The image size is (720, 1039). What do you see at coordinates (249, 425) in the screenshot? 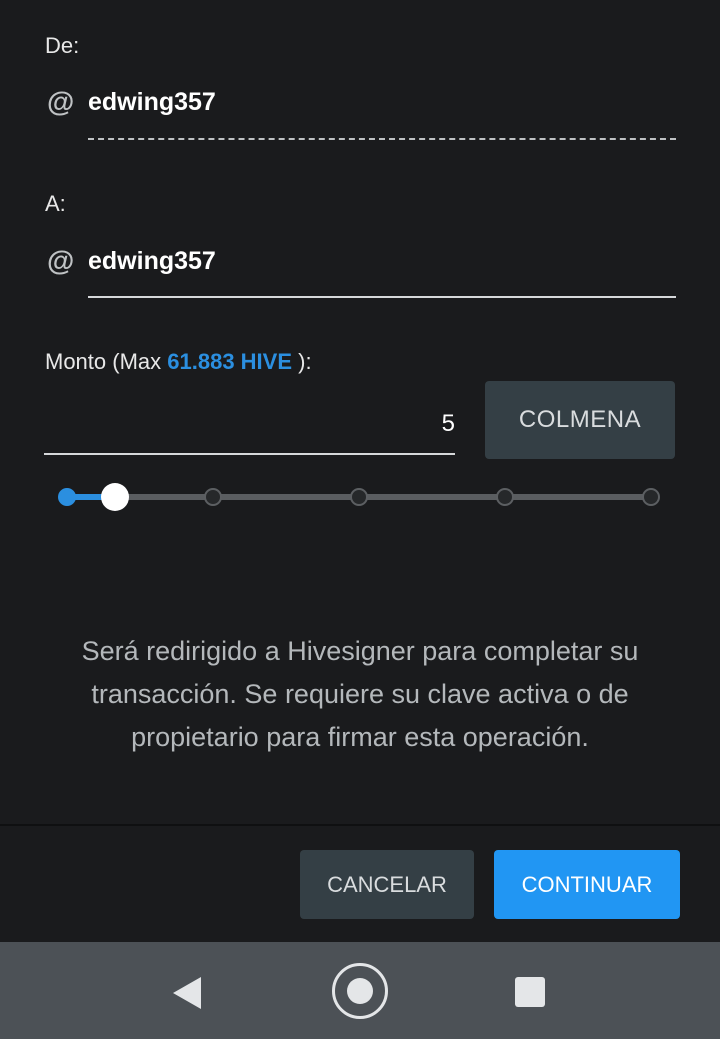
I see `amount-input` at bounding box center [249, 425].